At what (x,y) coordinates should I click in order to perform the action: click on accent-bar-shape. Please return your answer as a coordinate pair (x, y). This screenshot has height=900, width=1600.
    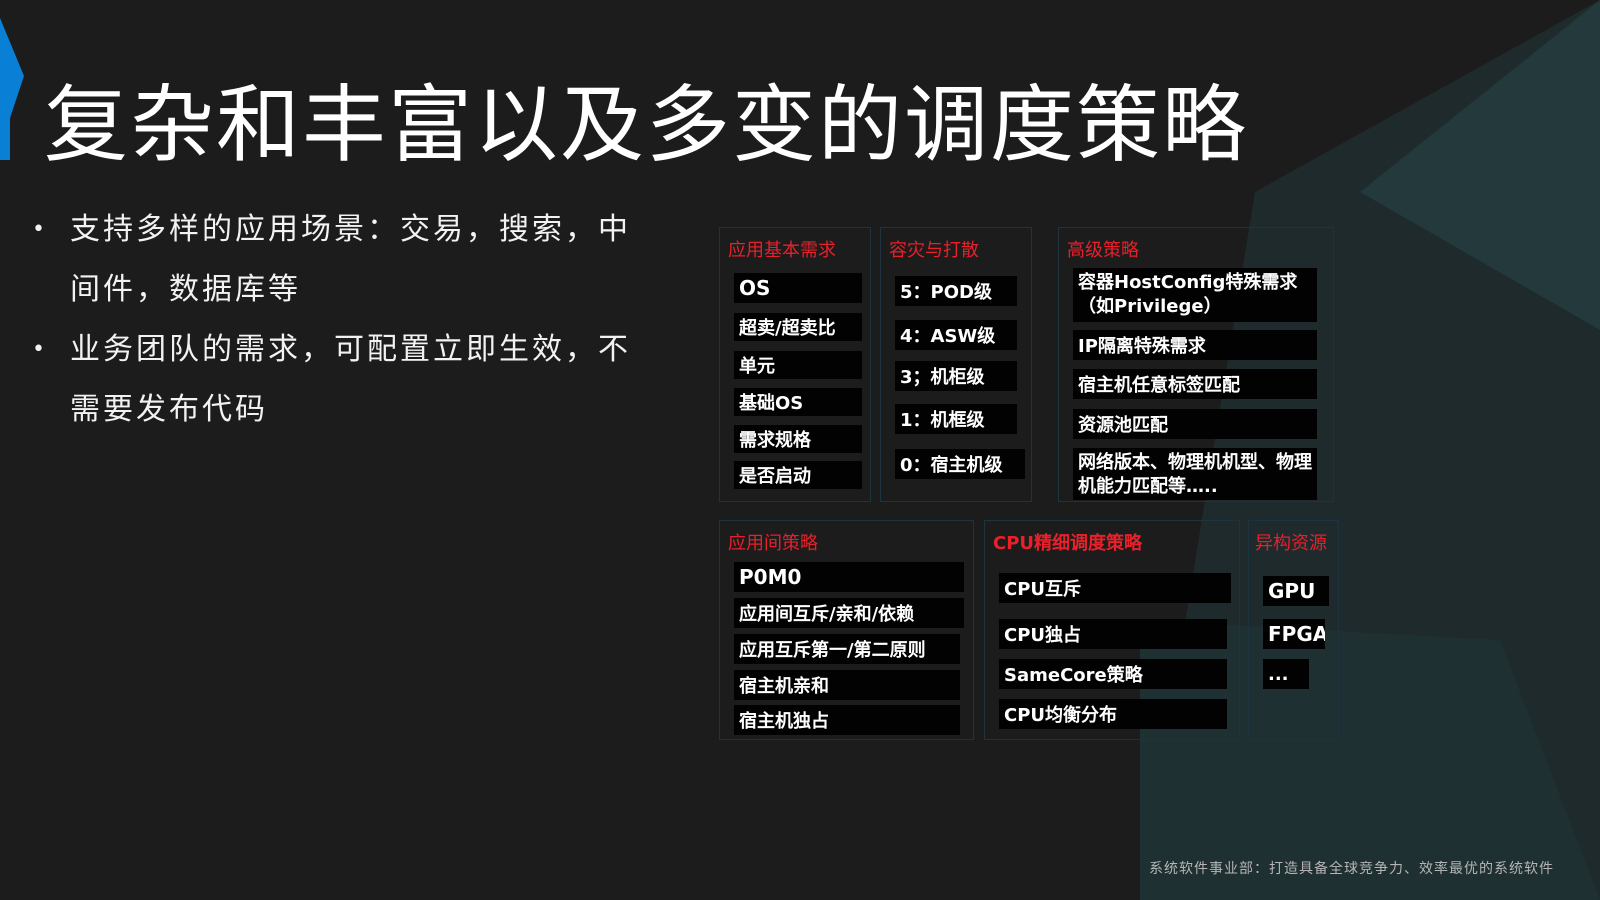
    Looking at the image, I should click on (12, 89).